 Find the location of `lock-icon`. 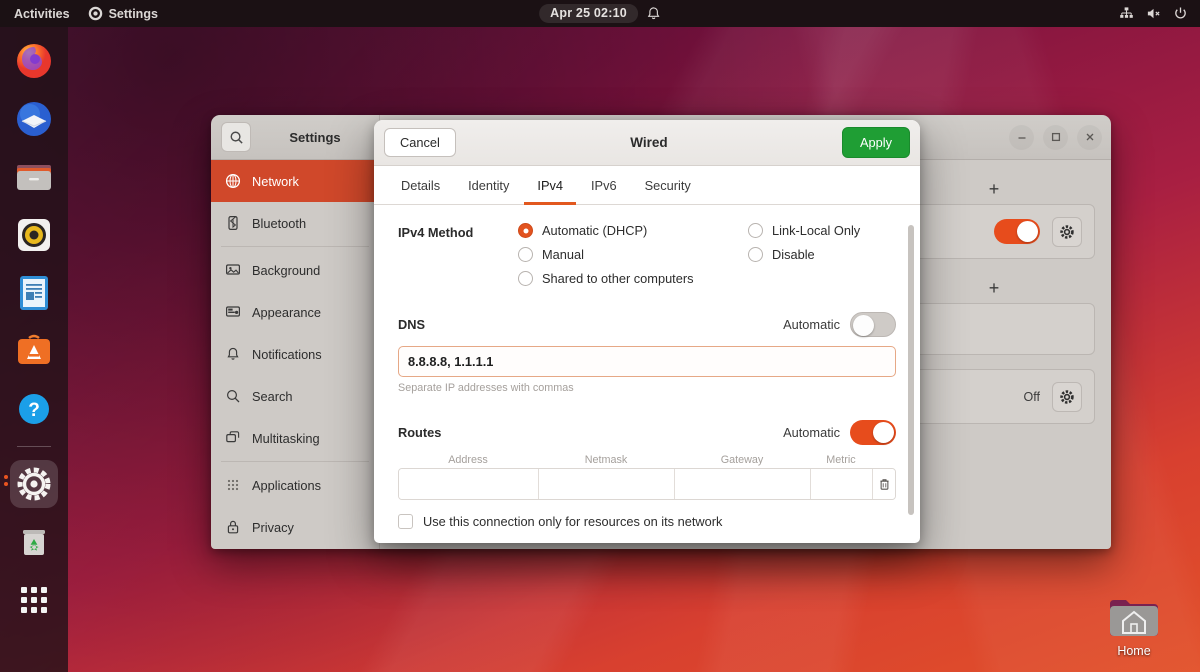

lock-icon is located at coordinates (232, 527).